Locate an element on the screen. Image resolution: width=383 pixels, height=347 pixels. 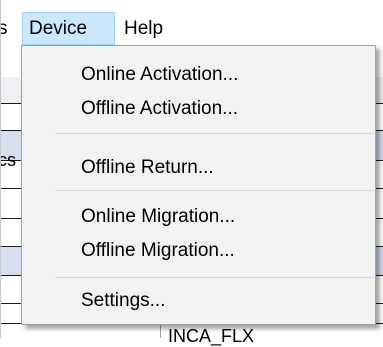
table-cell-text: INCA_FLX is located at coordinates (211, 336).